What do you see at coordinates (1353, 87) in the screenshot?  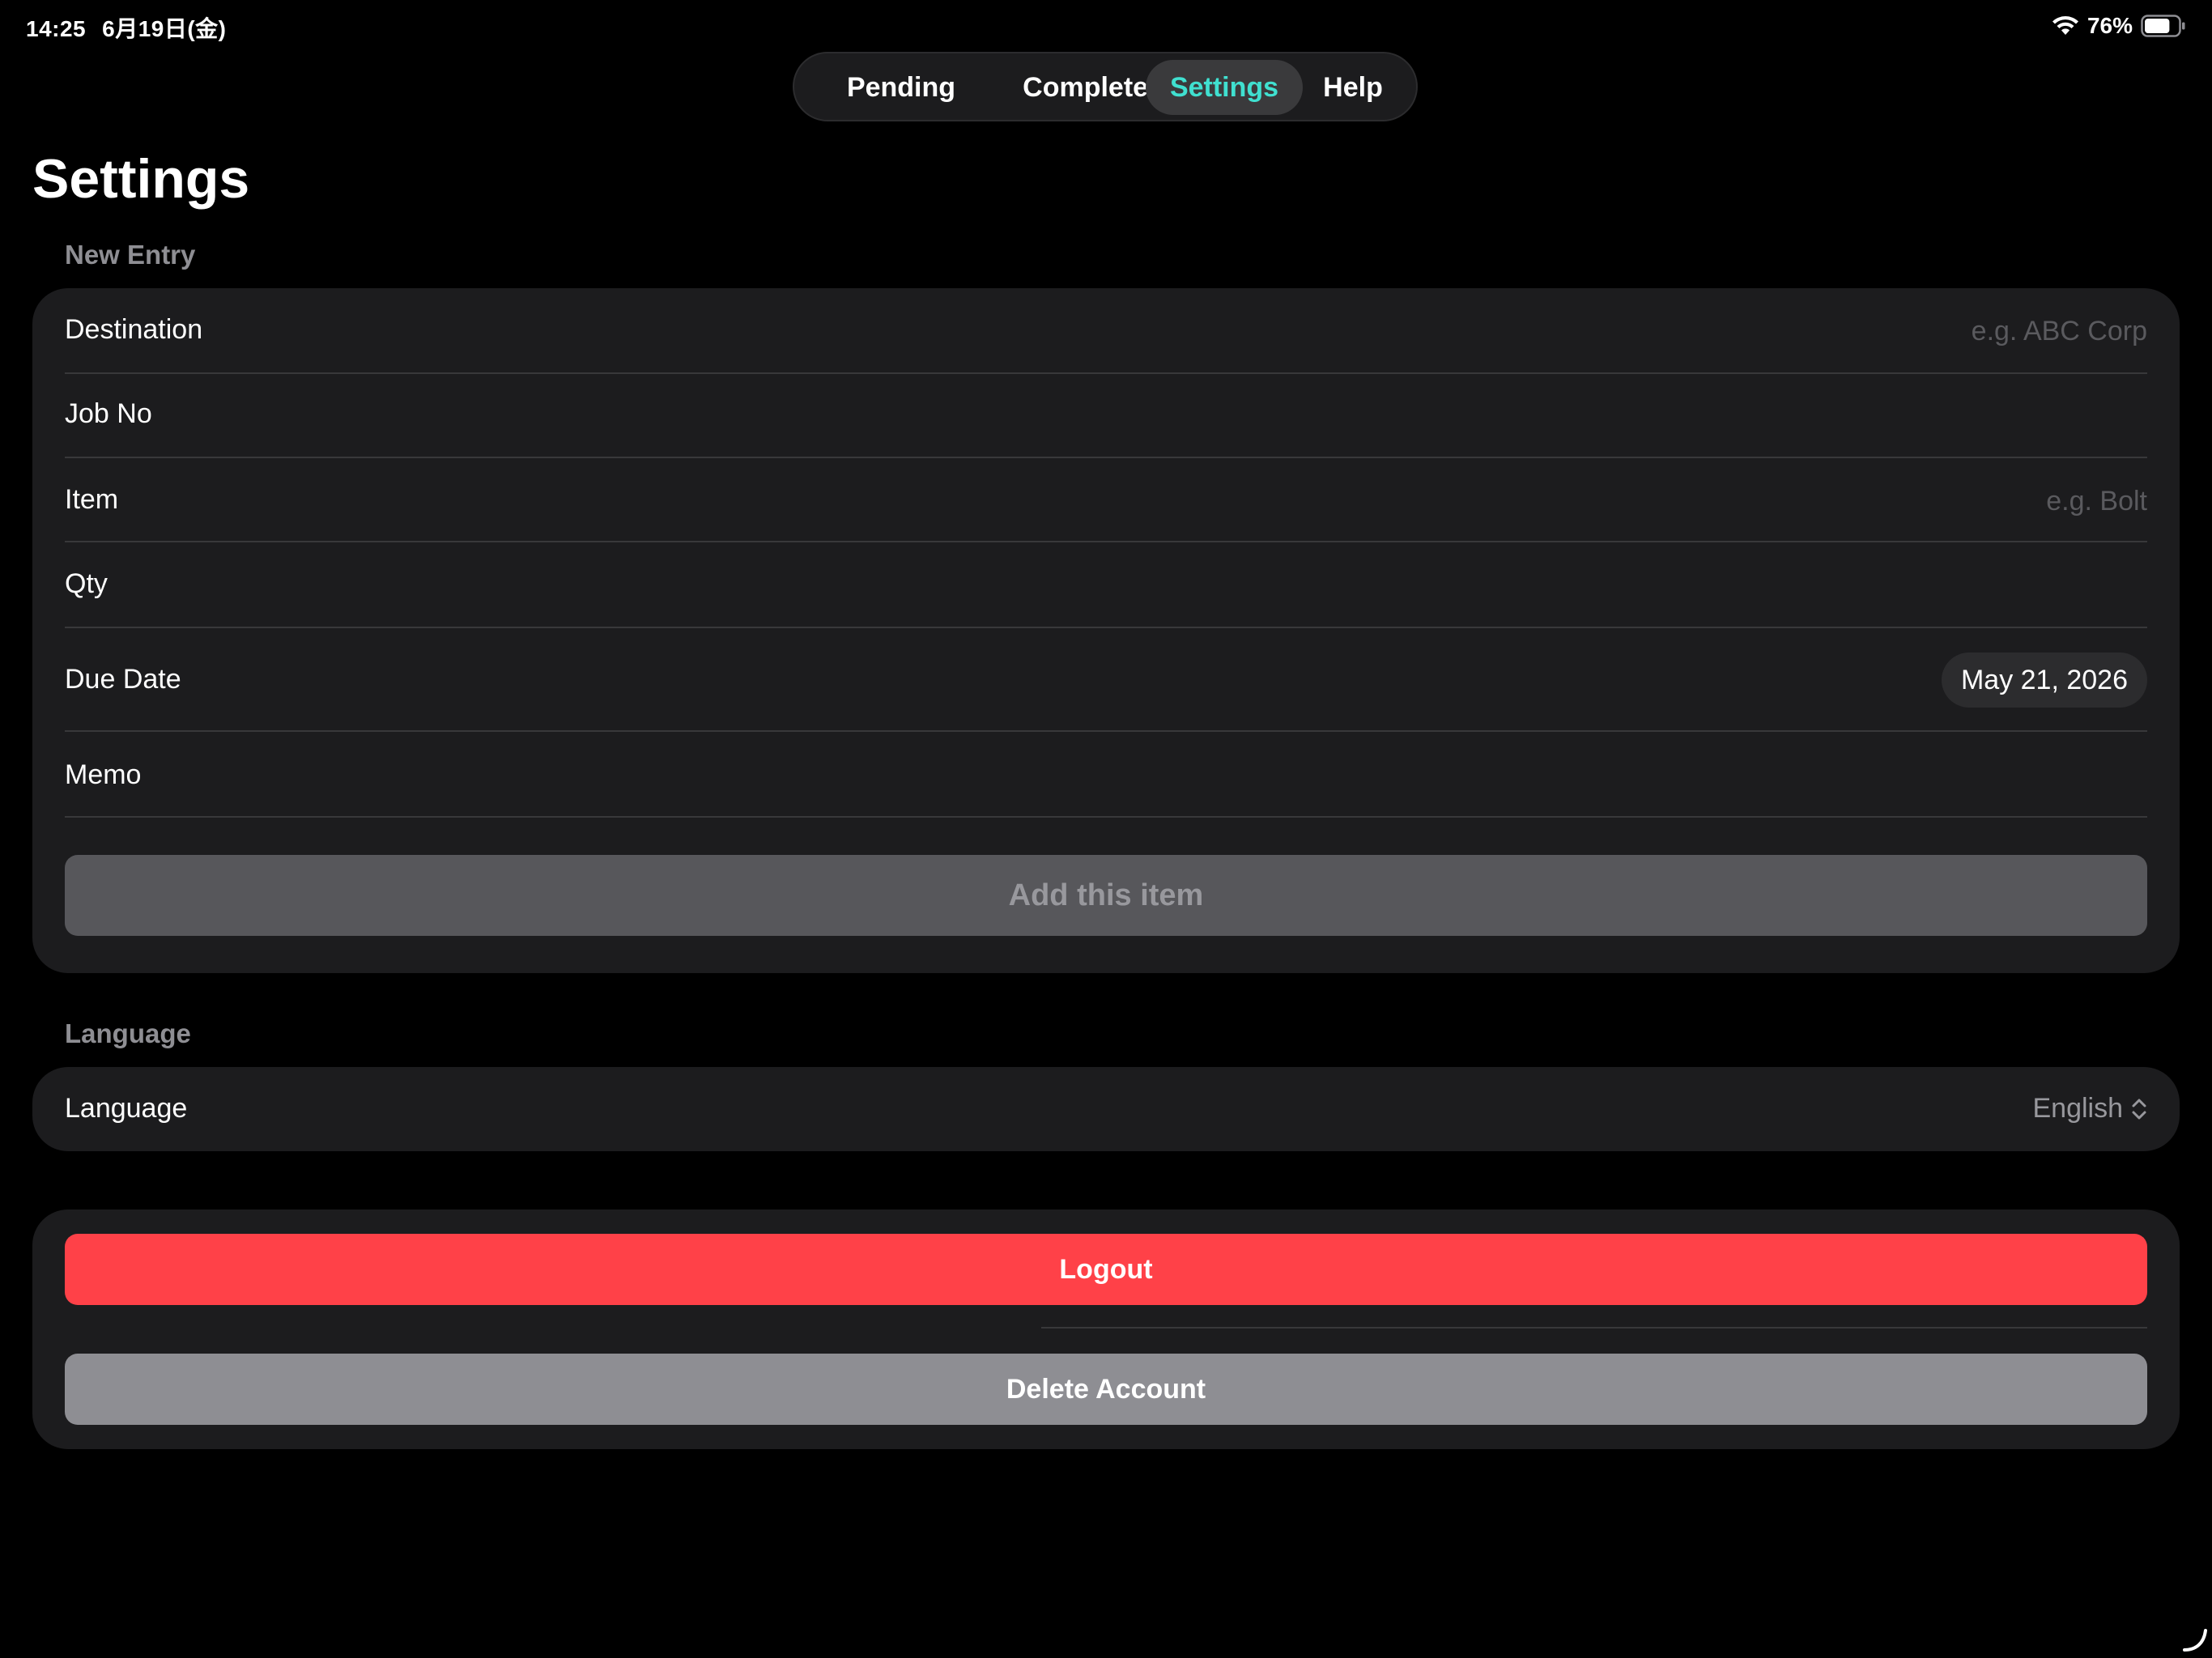 I see `tab-help: Help` at bounding box center [1353, 87].